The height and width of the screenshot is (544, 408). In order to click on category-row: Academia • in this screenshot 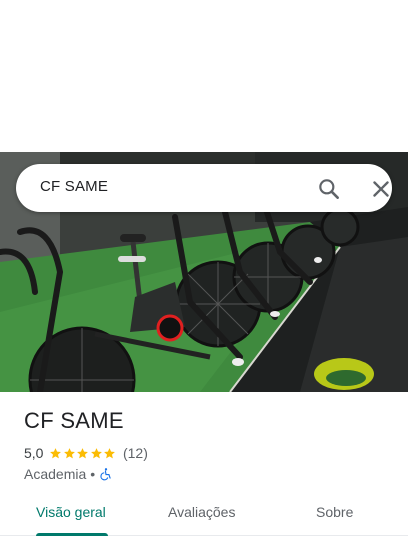, I will do `click(68, 474)`.